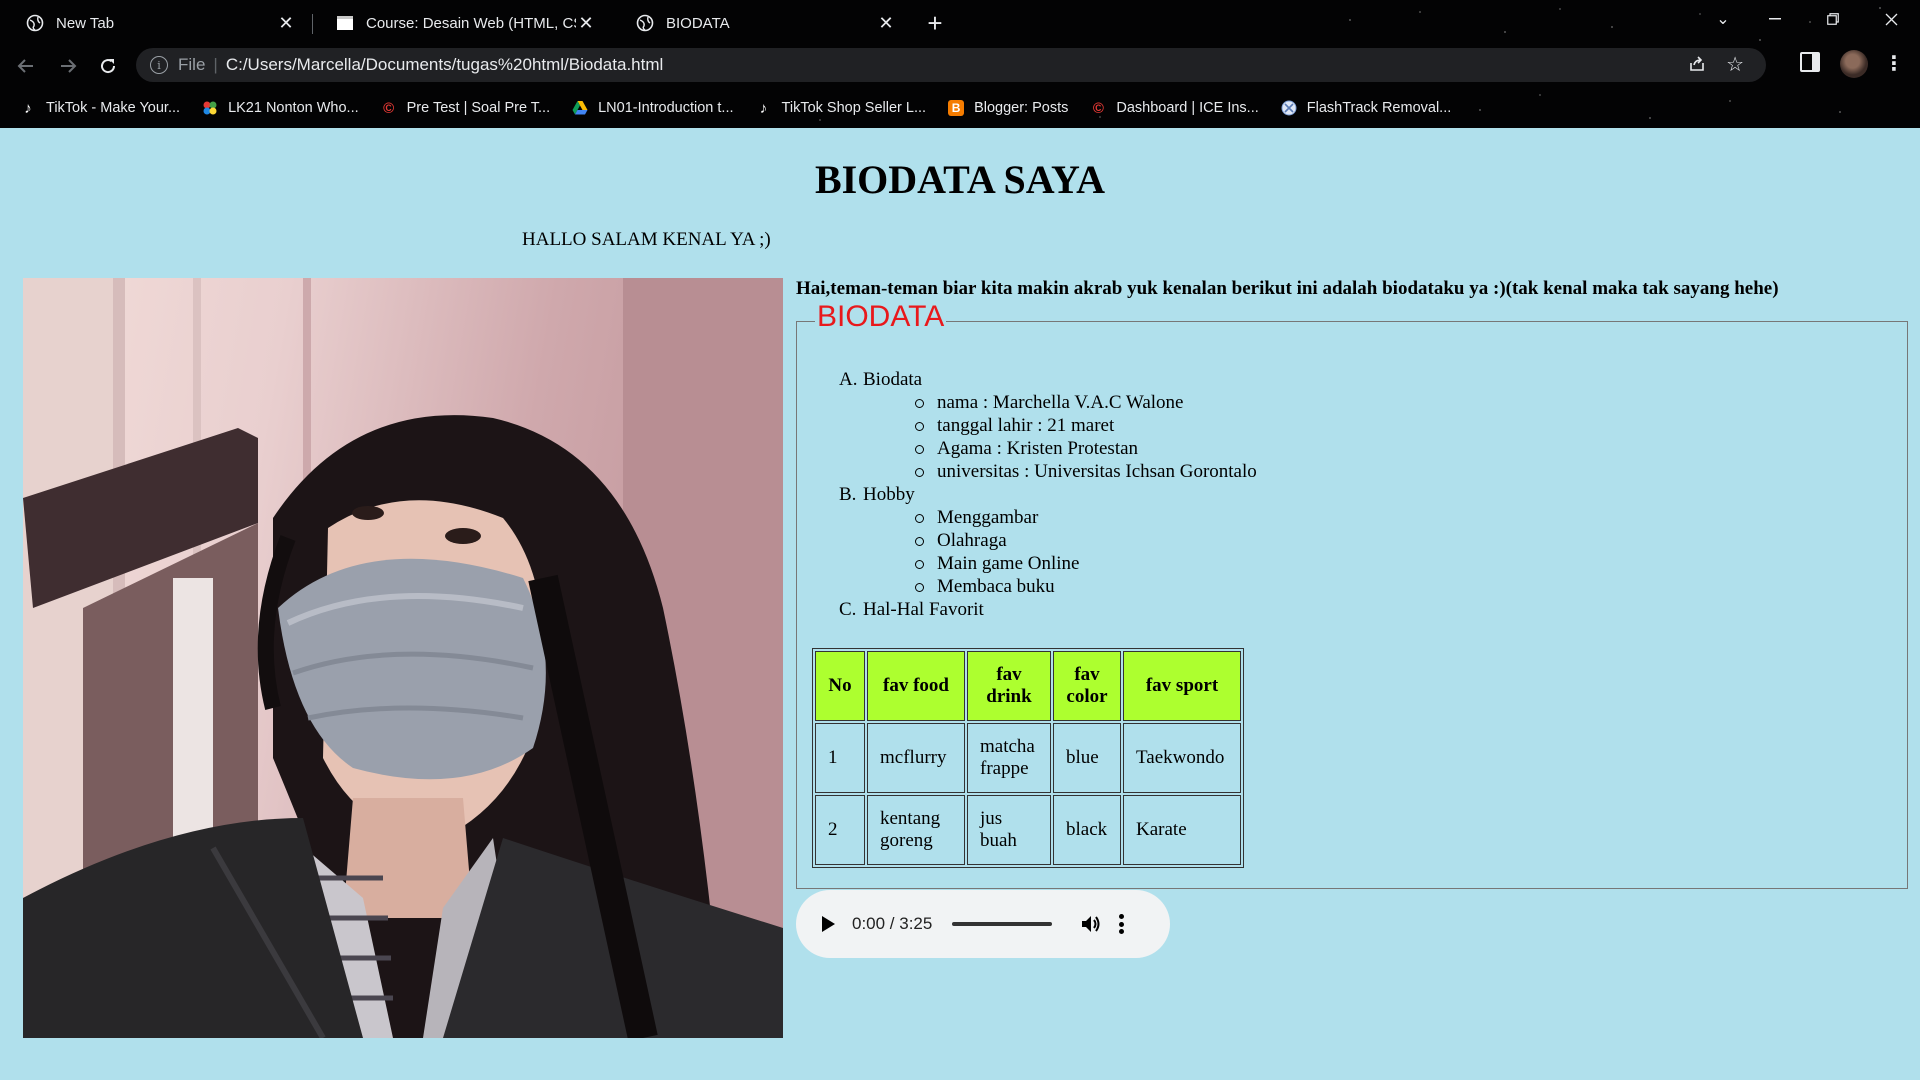  I want to click on section-label: Hal-Hal Favorit, so click(923, 609).